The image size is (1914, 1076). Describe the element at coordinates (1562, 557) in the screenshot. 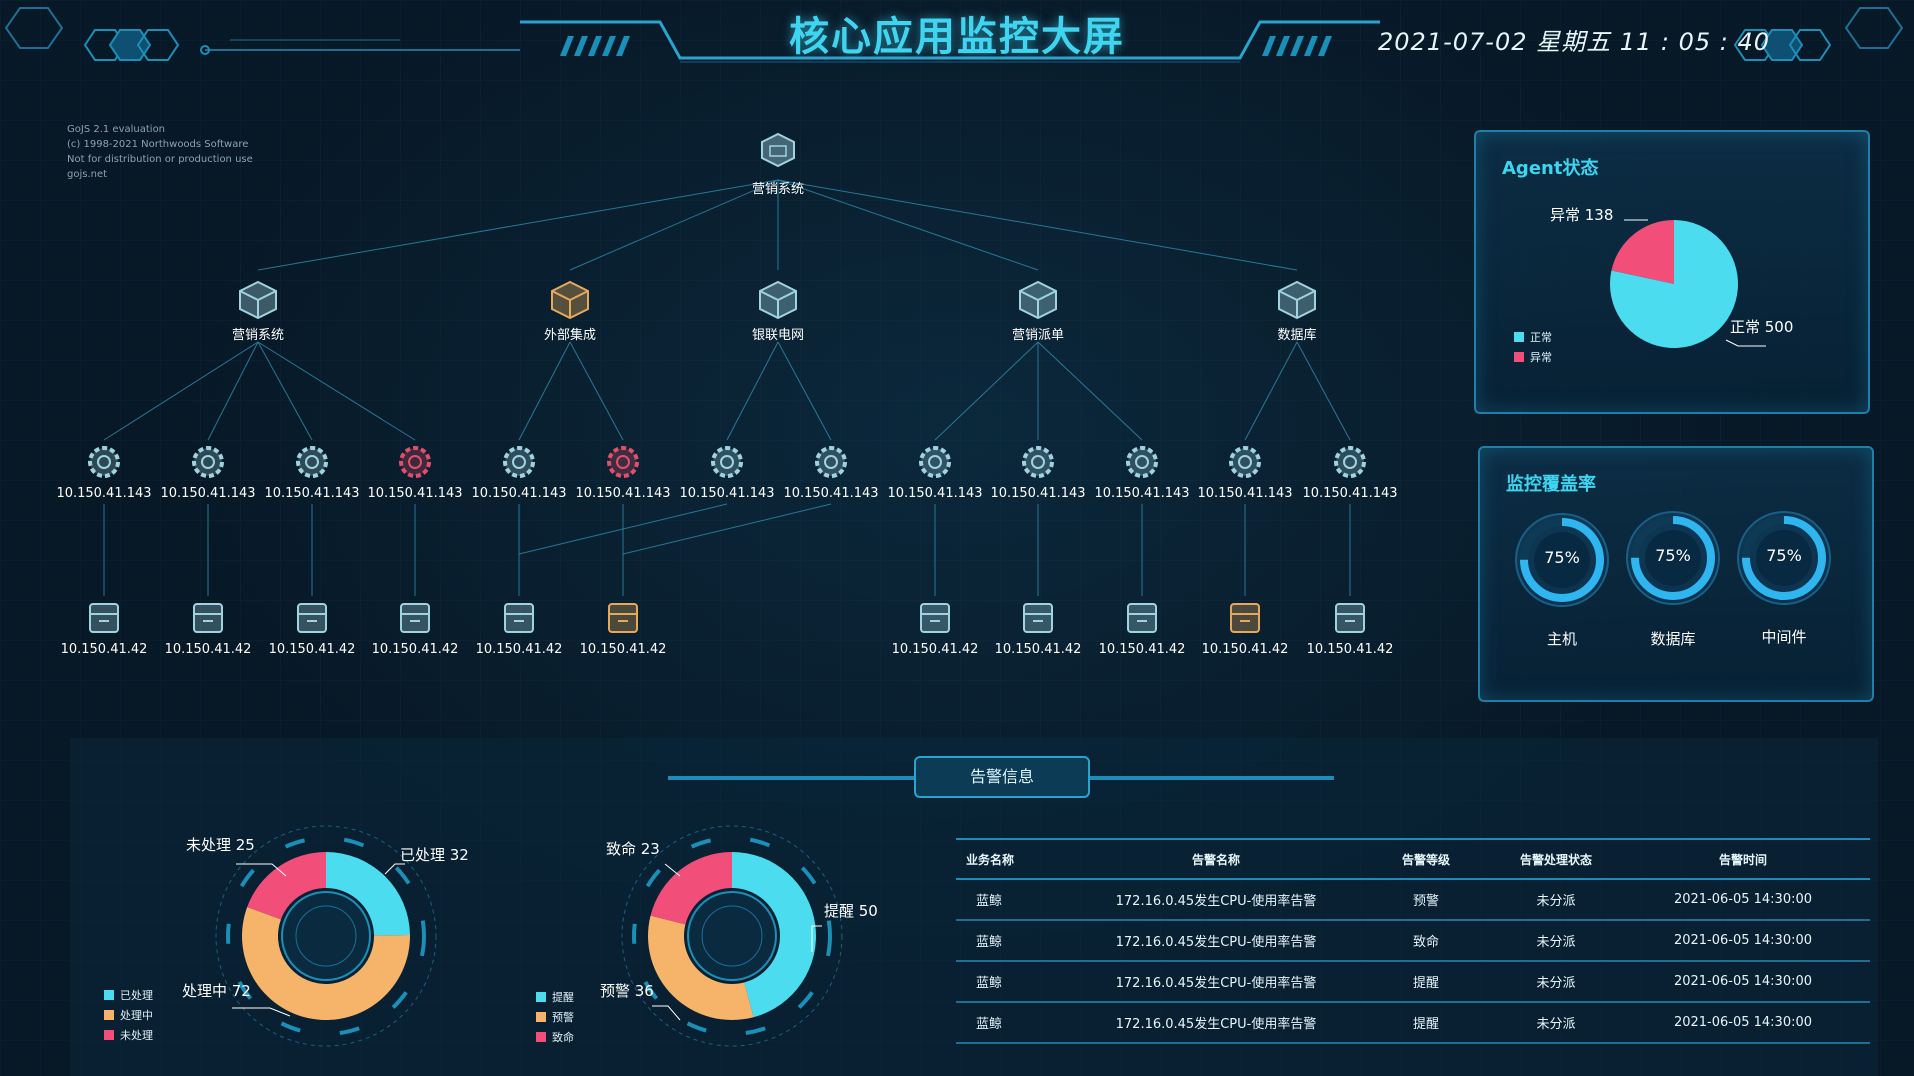

I see `gauge-value-host: 75%` at that location.